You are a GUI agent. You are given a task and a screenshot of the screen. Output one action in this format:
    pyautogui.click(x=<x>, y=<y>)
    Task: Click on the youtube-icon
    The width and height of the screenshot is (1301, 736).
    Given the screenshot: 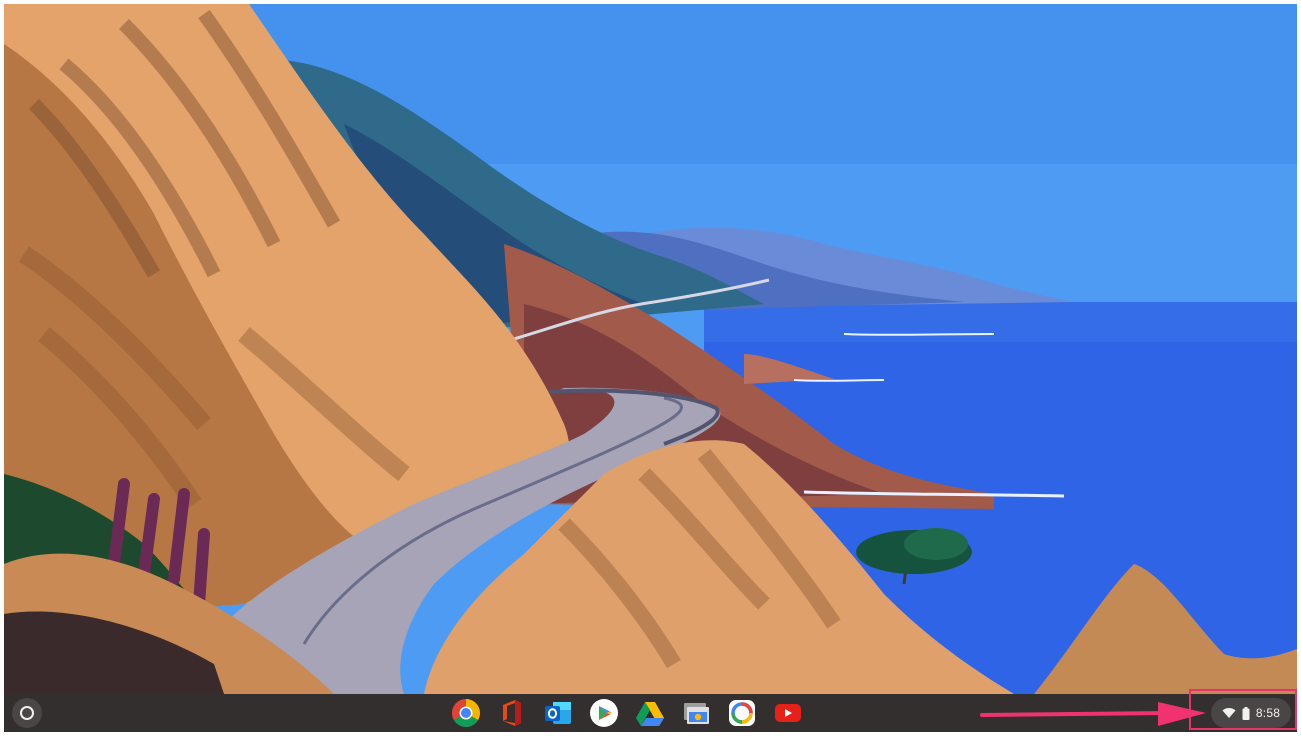 What is the action you would take?
    pyautogui.click(x=788, y=713)
    